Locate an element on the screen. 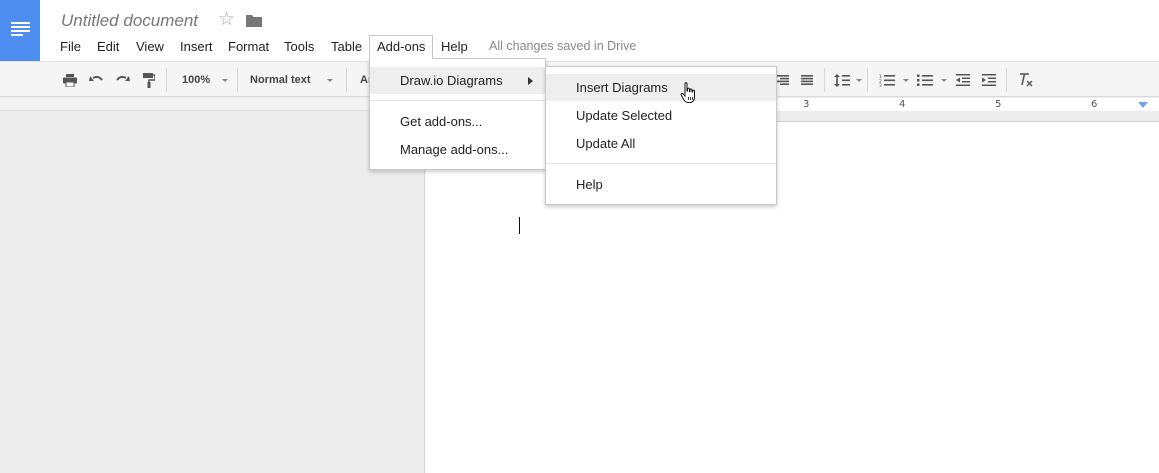 The width and height of the screenshot is (1159, 473). align-right-button is located at coordinates (783, 80).